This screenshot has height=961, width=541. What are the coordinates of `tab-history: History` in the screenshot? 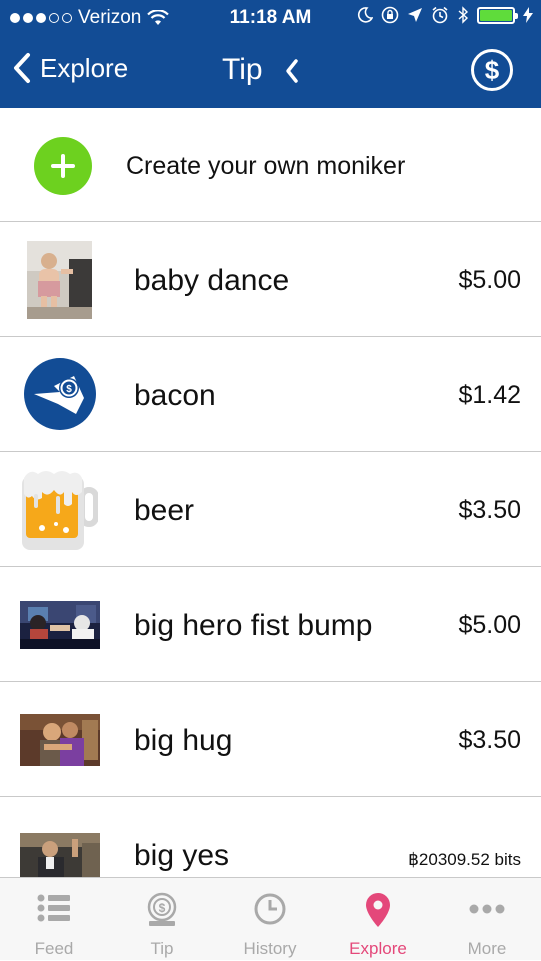 It's located at (270, 919).